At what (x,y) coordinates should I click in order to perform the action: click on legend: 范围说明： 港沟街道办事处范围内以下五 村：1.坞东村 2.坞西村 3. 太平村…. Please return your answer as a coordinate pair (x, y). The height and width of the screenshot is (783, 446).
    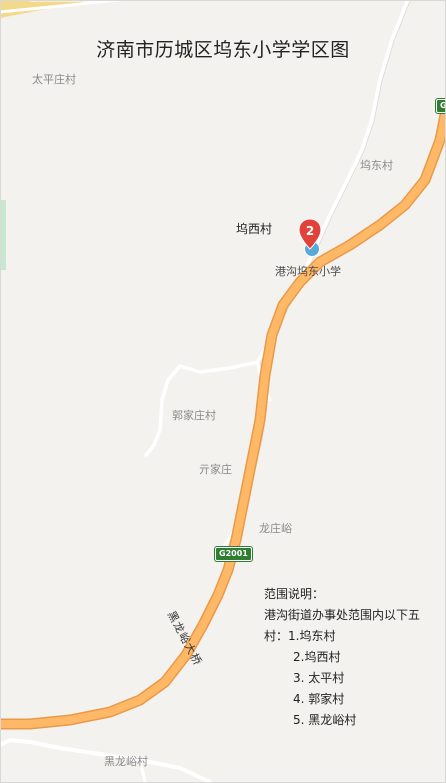
    Looking at the image, I should click on (342, 657).